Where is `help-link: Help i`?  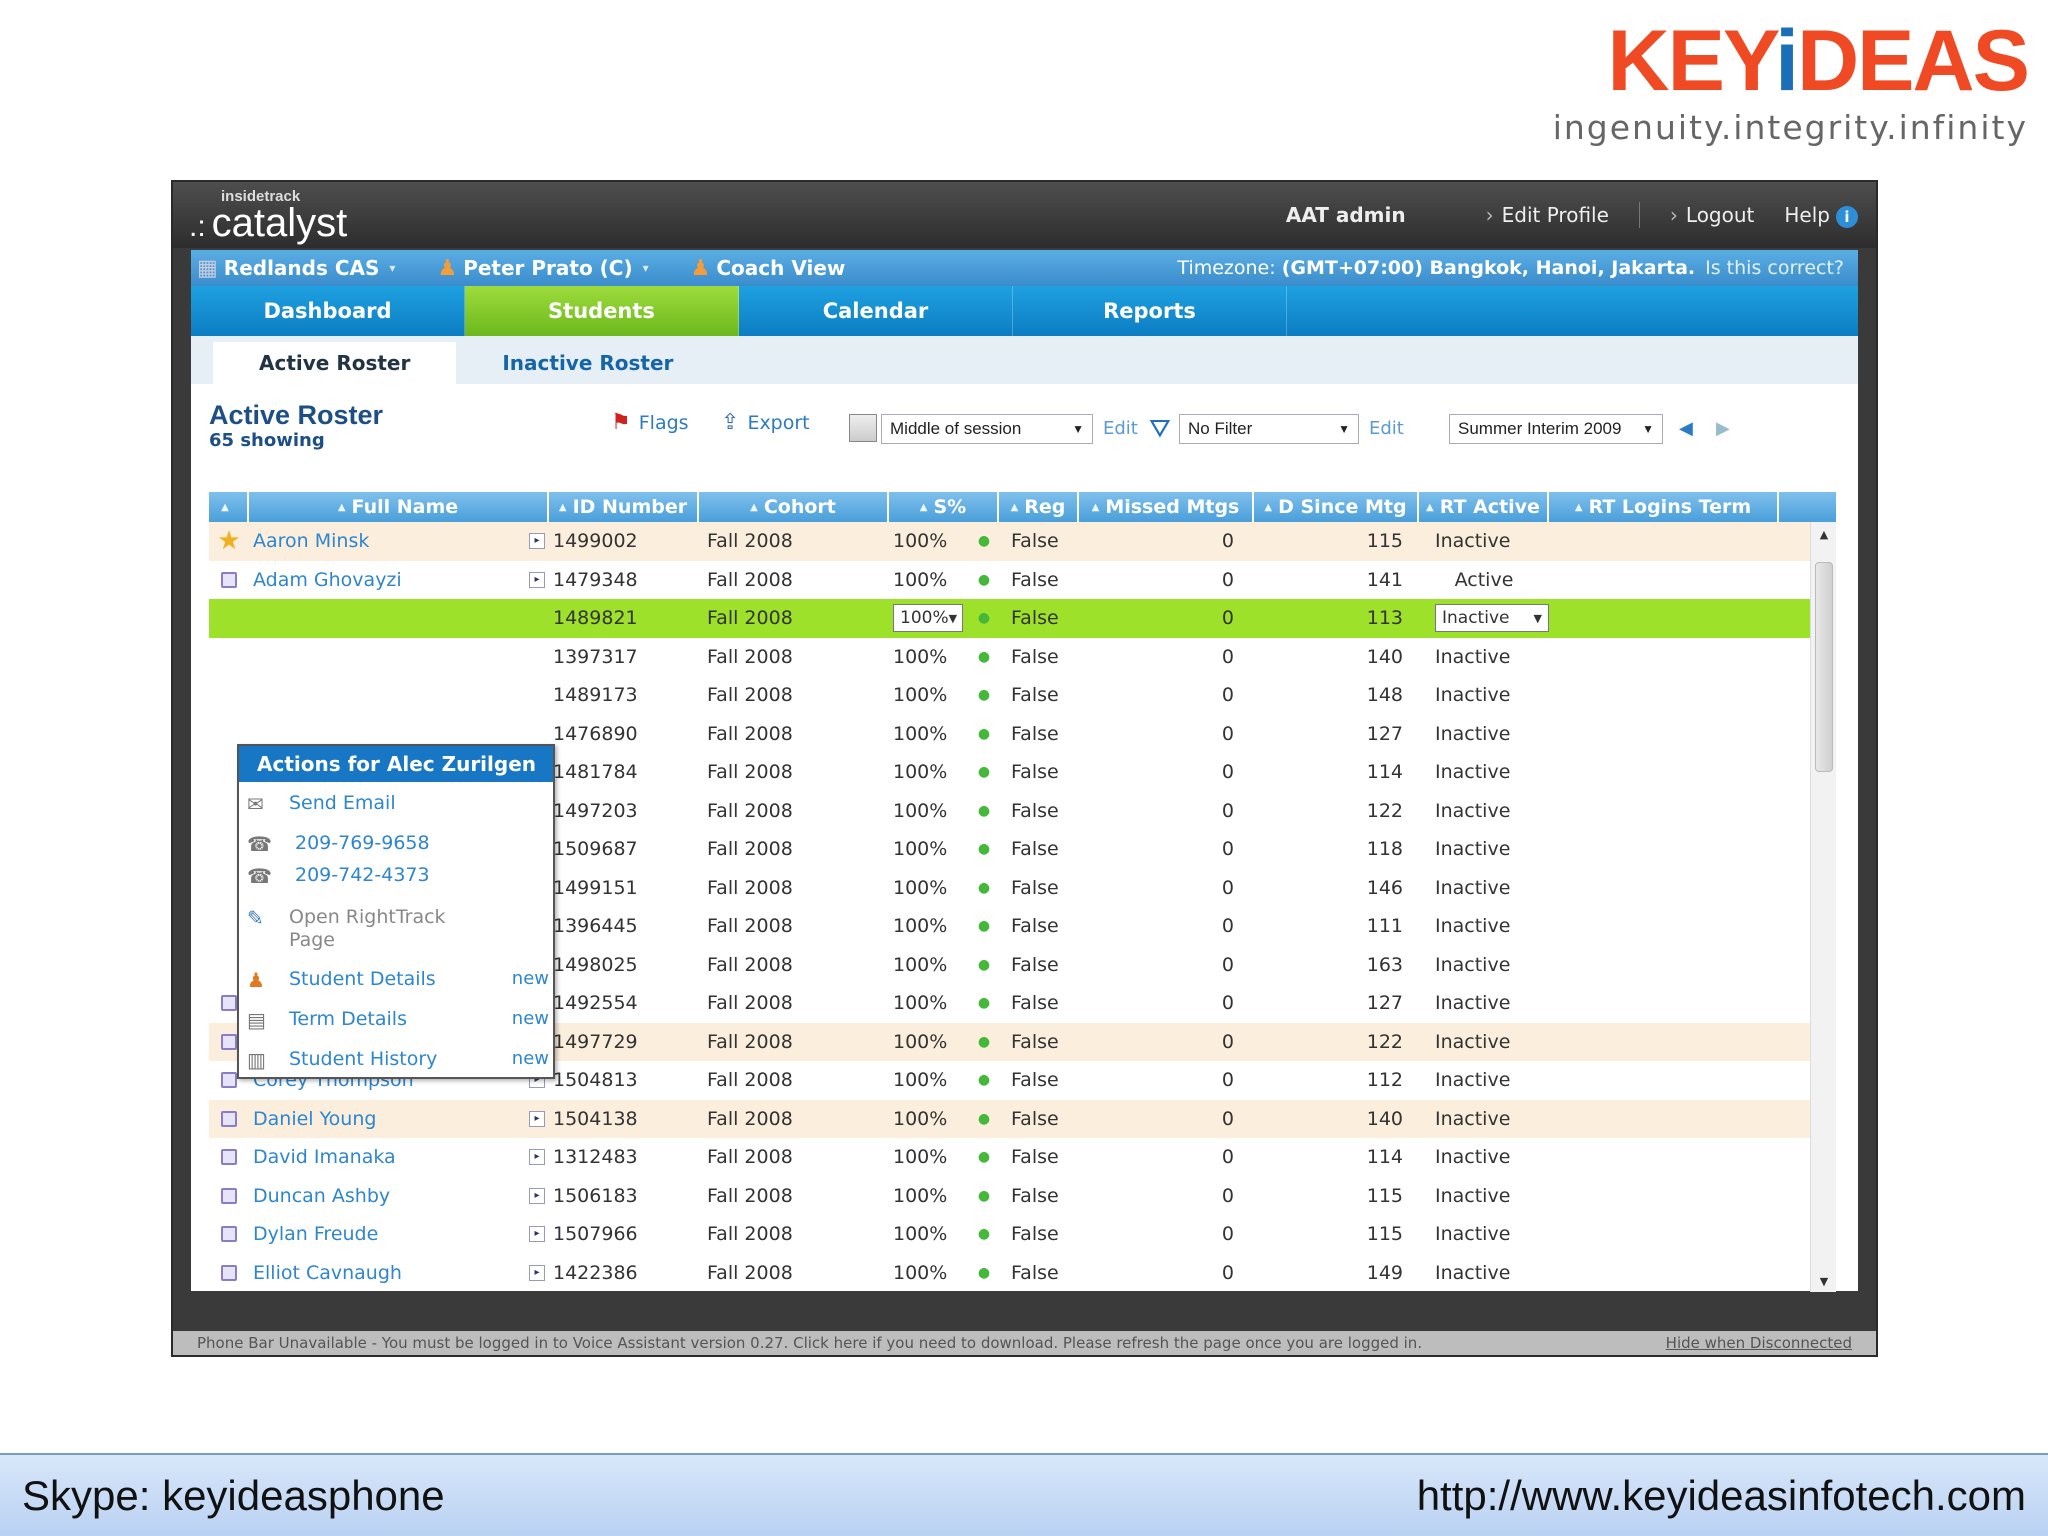 help-link: Help i is located at coordinates (1821, 215).